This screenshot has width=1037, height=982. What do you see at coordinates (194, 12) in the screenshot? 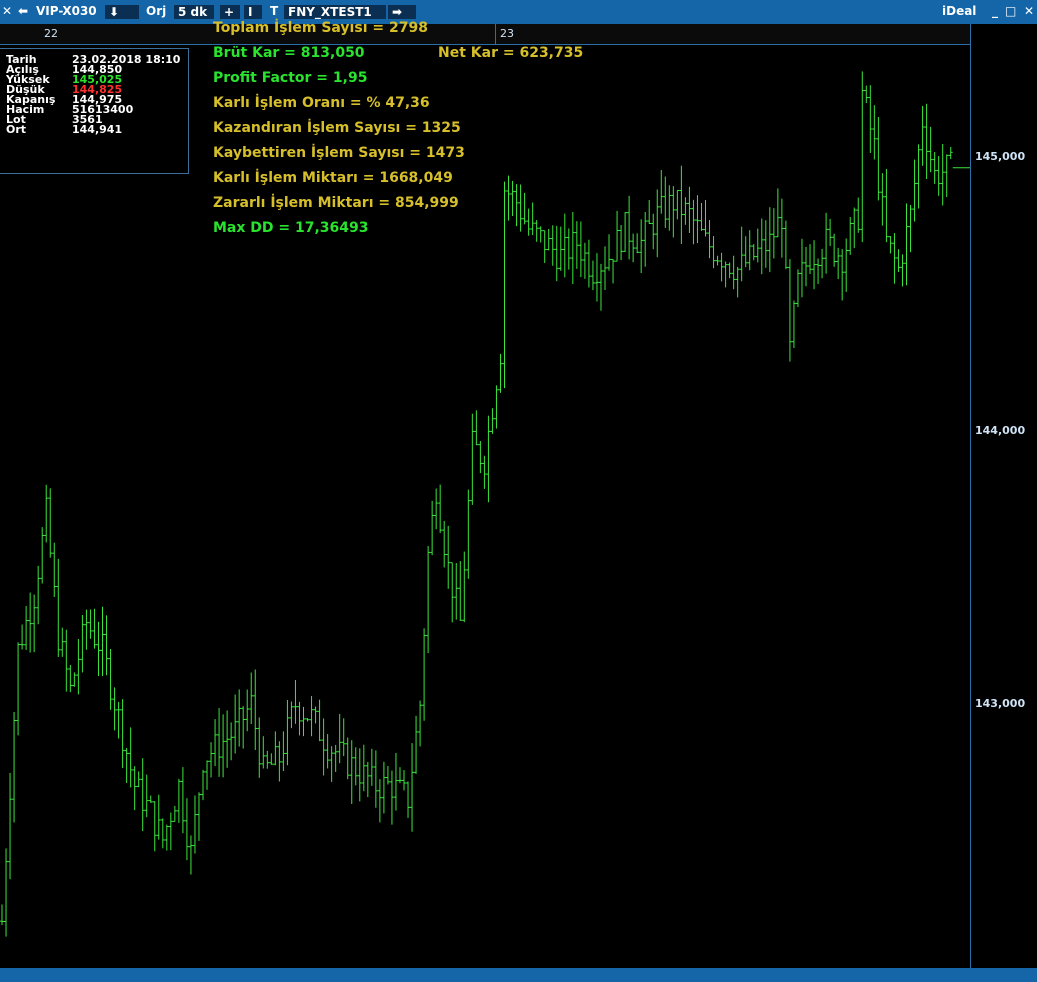
I see `period-button: 5 dk` at bounding box center [194, 12].